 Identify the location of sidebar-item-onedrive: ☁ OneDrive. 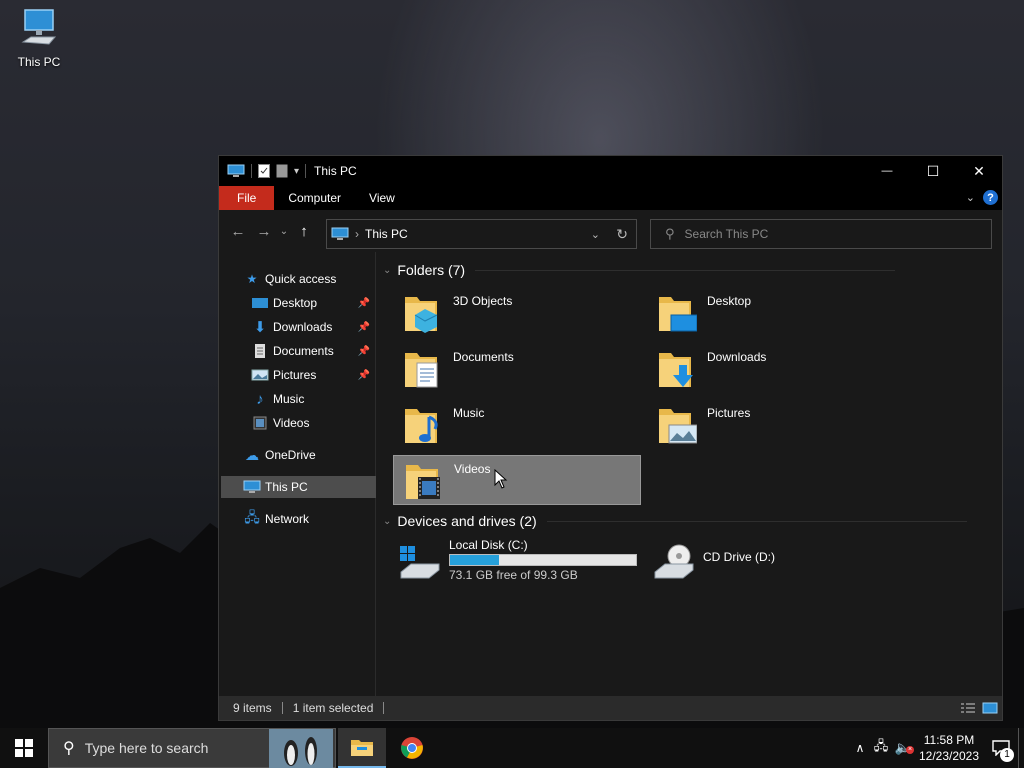
(296, 455).